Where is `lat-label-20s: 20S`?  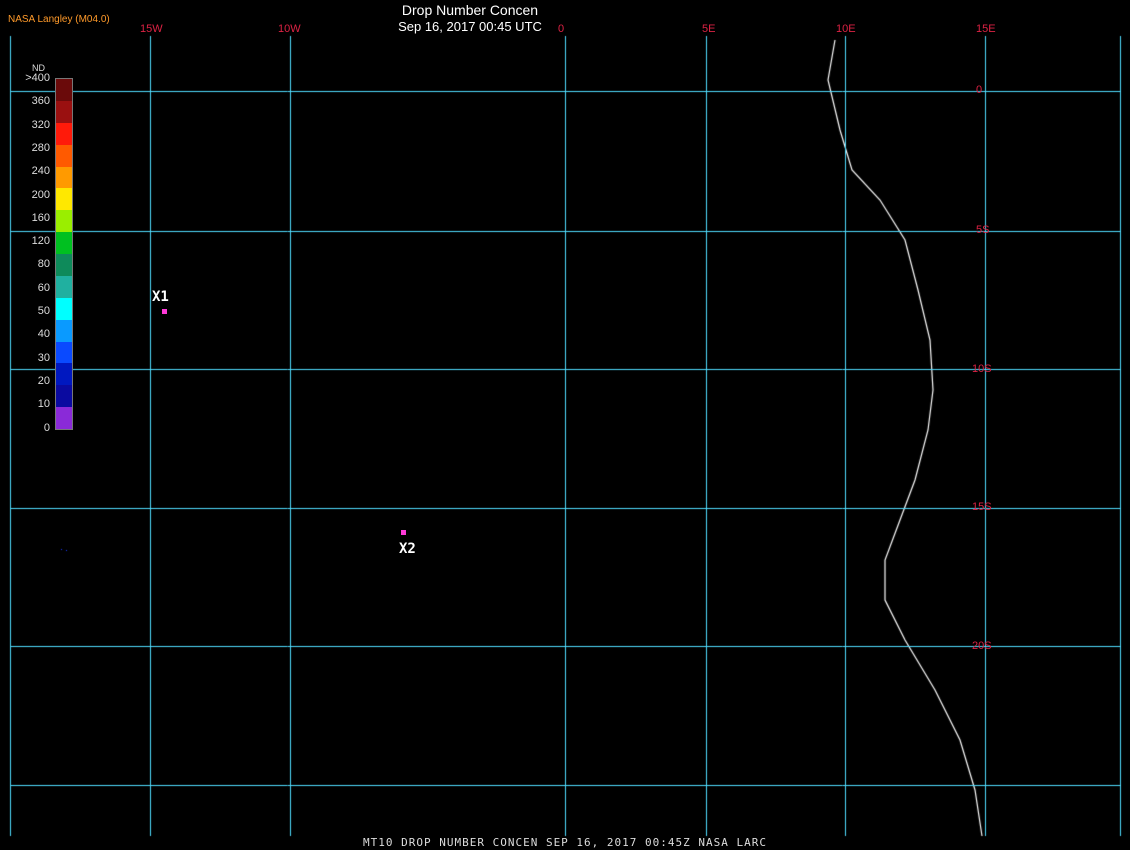
lat-label-20s: 20S is located at coordinates (982, 646).